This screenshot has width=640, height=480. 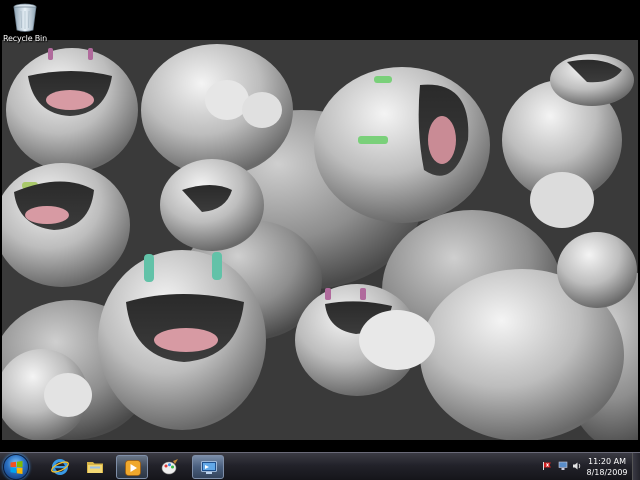 I want to click on remote-desktop-icon, so click(x=209, y=467).